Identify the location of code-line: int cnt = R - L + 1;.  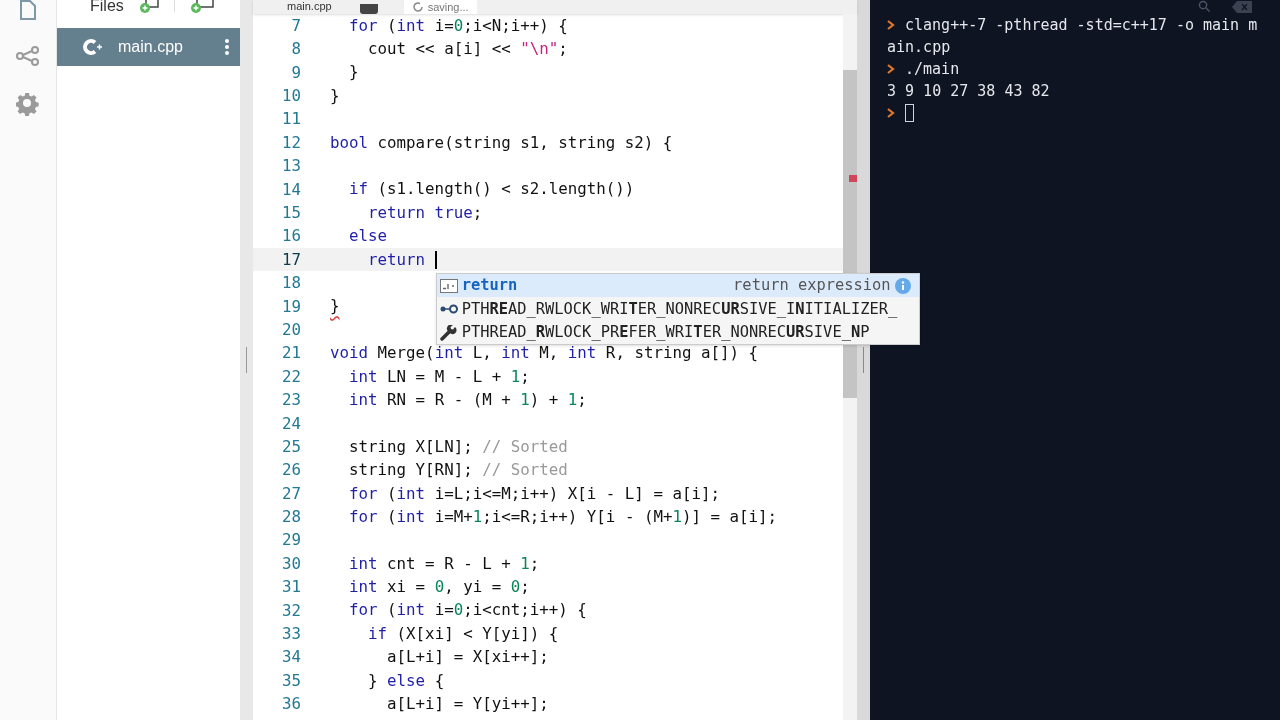
(444, 563).